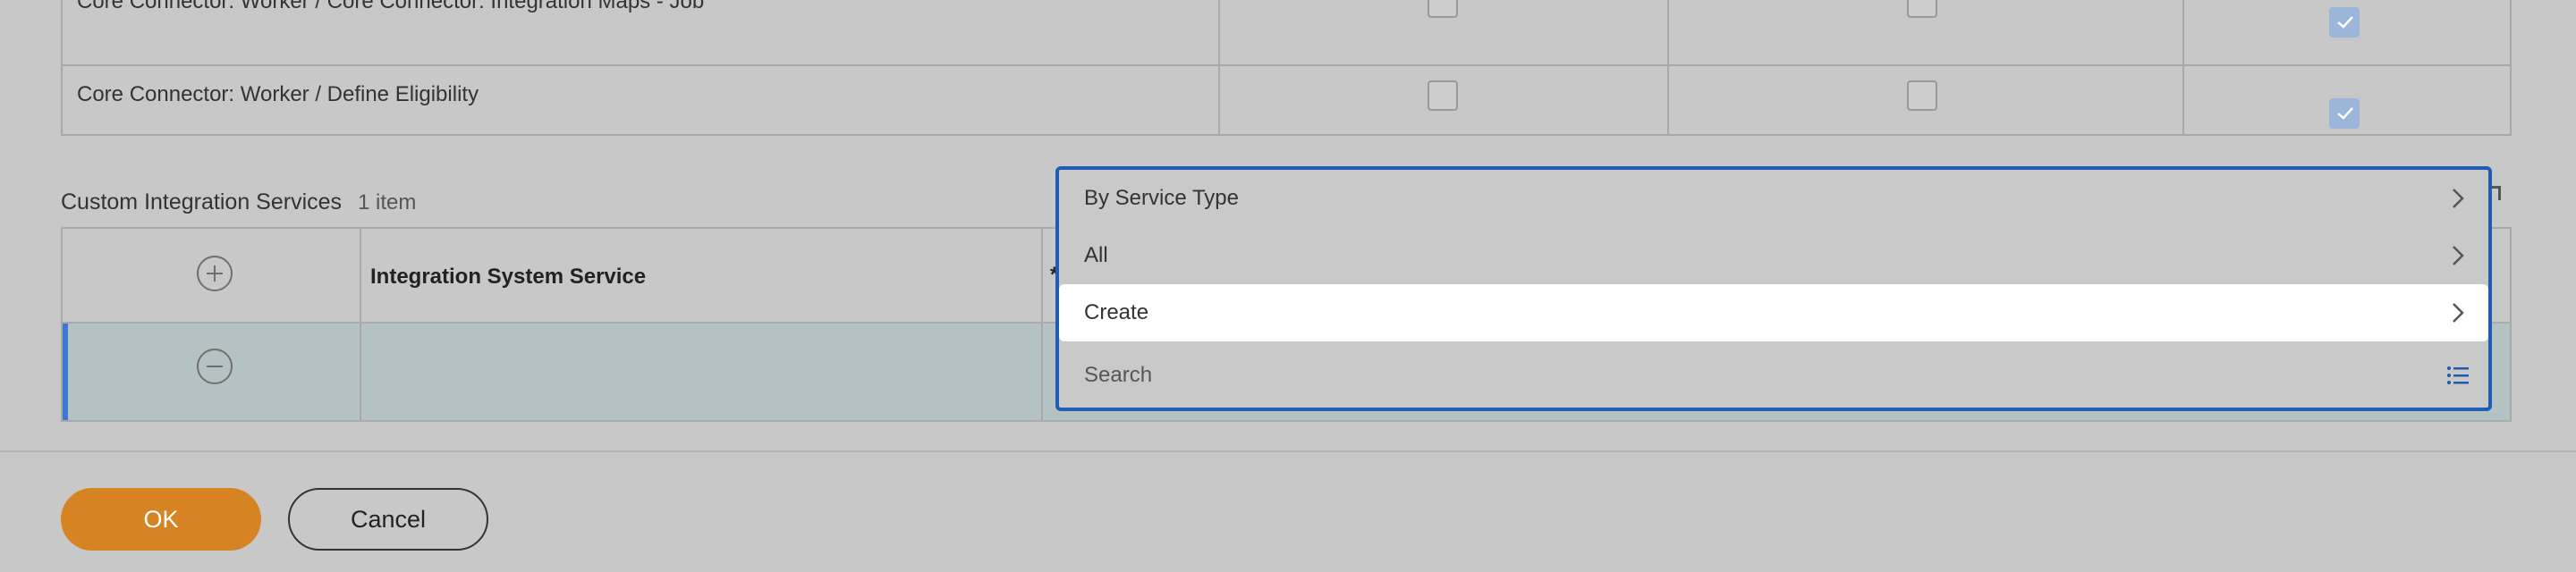 The height and width of the screenshot is (572, 2576). Describe the element at coordinates (1773, 199) in the screenshot. I see `dropdown-item-by-service-type: By Service Type` at that location.